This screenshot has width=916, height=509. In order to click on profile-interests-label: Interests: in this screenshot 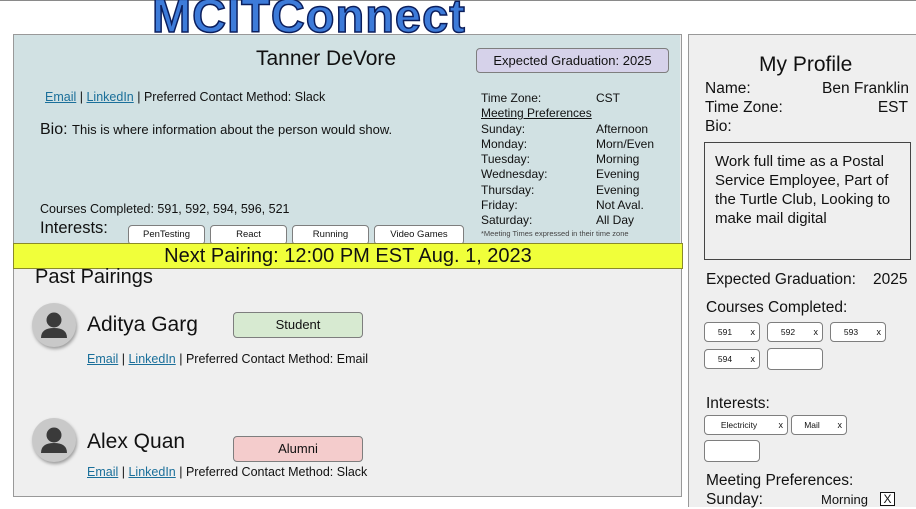, I will do `click(738, 403)`.